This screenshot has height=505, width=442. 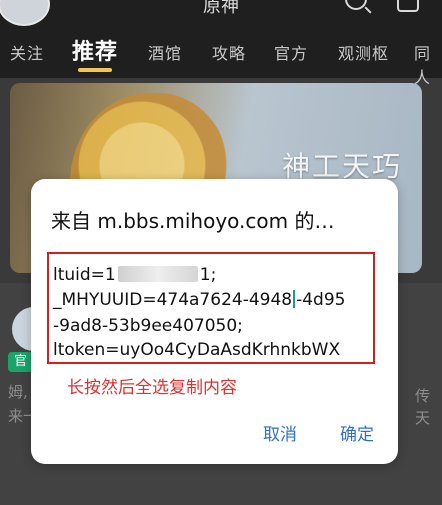 What do you see at coordinates (291, 52) in the screenshot?
I see `tab-official: 官方` at bounding box center [291, 52].